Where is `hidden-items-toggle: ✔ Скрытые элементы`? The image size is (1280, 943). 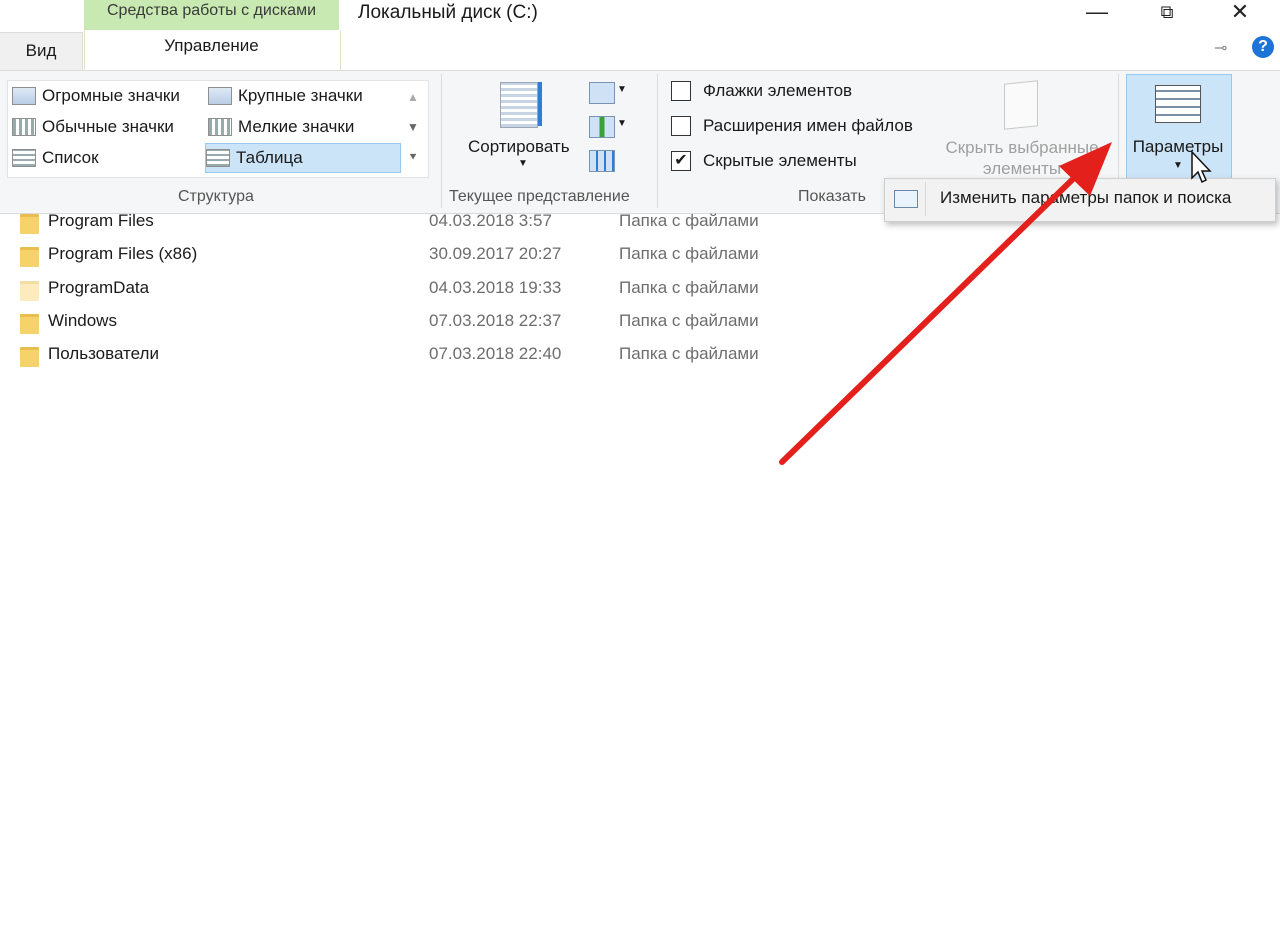
hidden-items-toggle: ✔ Скрытые элементы is located at coordinates (764, 161).